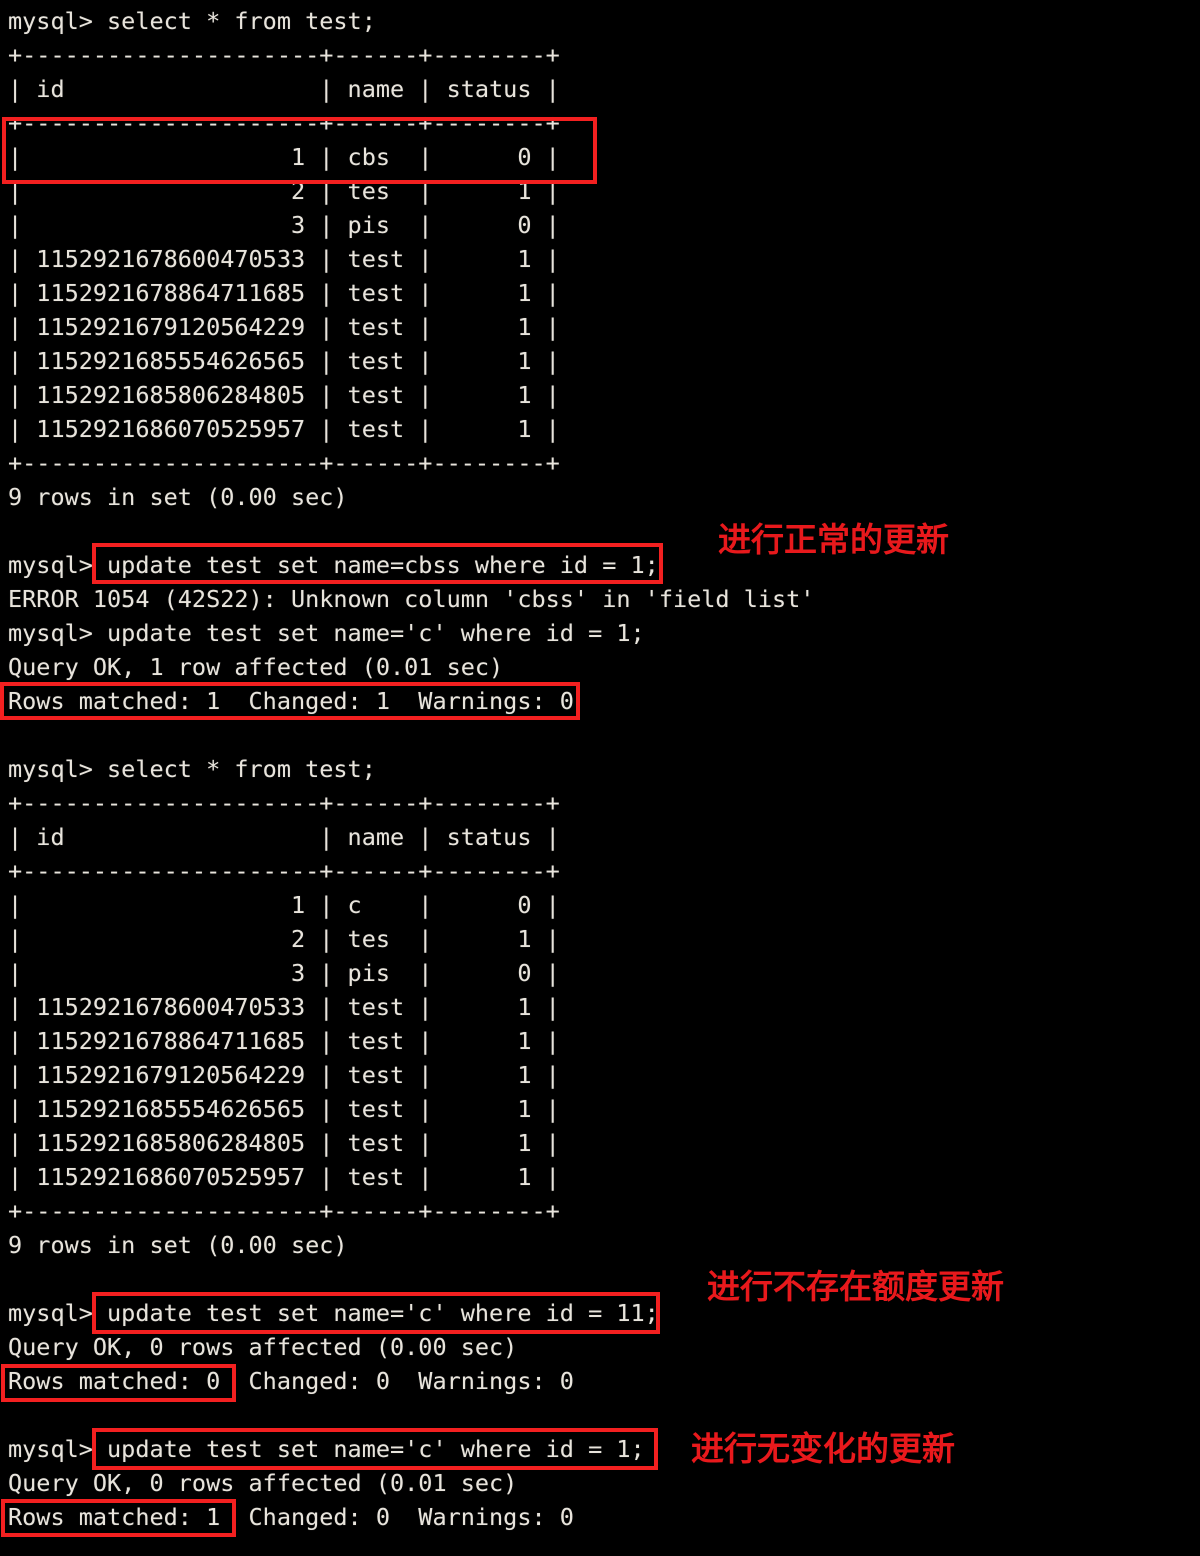  I want to click on annot-nochange-update: 进行无变化的更新, so click(823, 1448).